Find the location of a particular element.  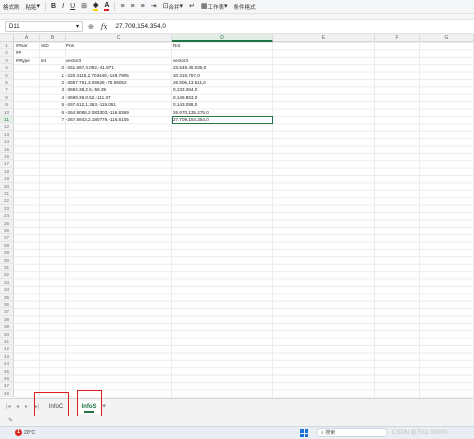

wrap-button: ↵ is located at coordinates (192, 7).